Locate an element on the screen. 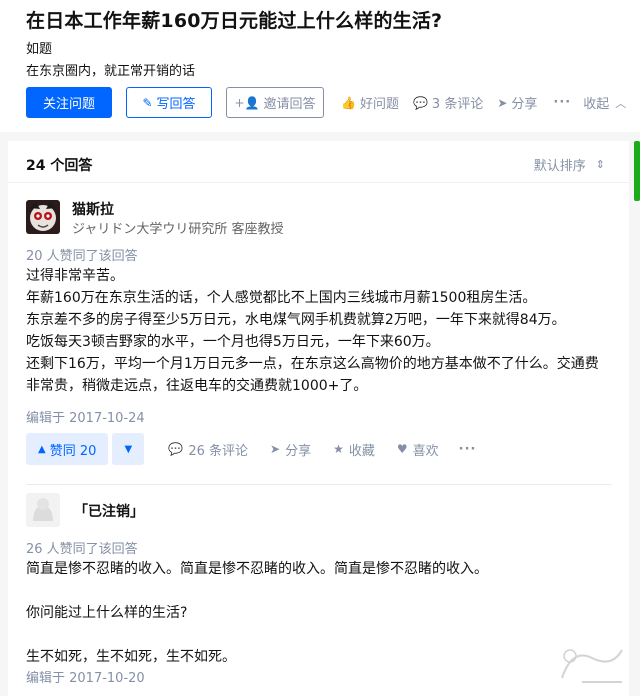 This screenshot has width=640, height=696. answer-share-button: ➤ 分享 is located at coordinates (290, 449).